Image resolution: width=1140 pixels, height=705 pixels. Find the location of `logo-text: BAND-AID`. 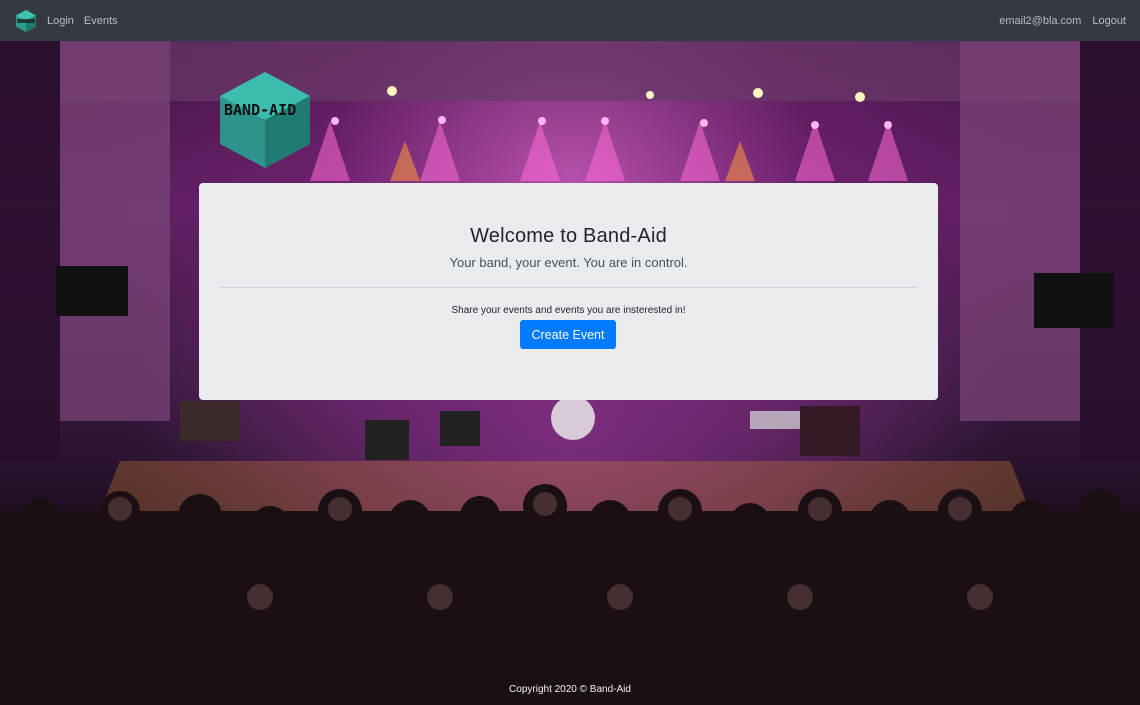

logo-text: BAND-AID is located at coordinates (260, 110).